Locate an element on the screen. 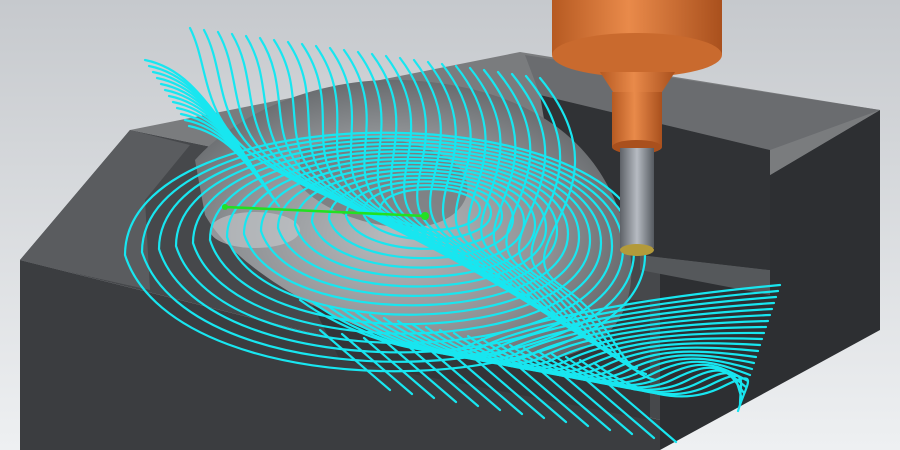 The width and height of the screenshot is (900, 450). cutter-tip is located at coordinates (637, 250).